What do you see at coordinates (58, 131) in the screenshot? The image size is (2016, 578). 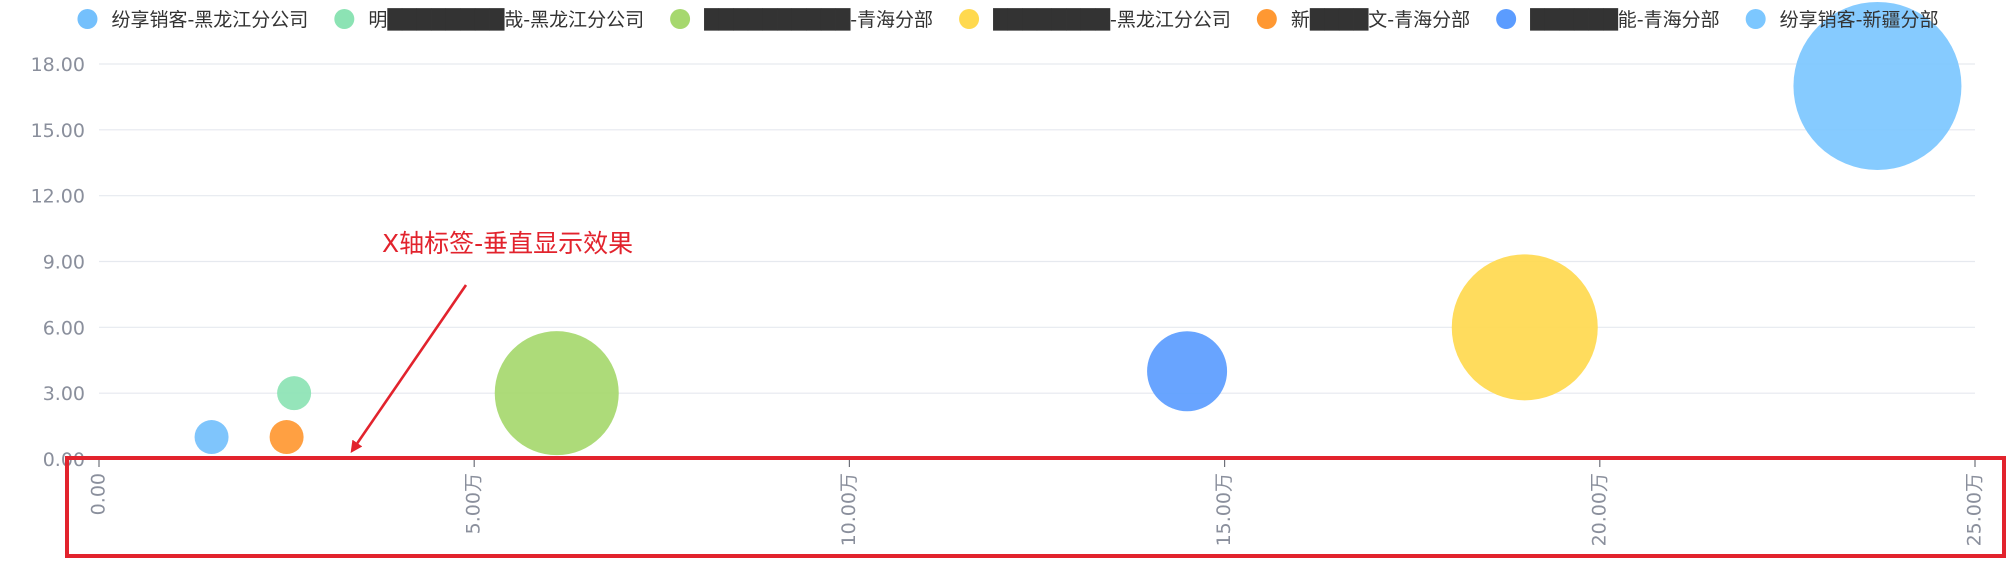 I see `y-tick-label: 15.00` at bounding box center [58, 131].